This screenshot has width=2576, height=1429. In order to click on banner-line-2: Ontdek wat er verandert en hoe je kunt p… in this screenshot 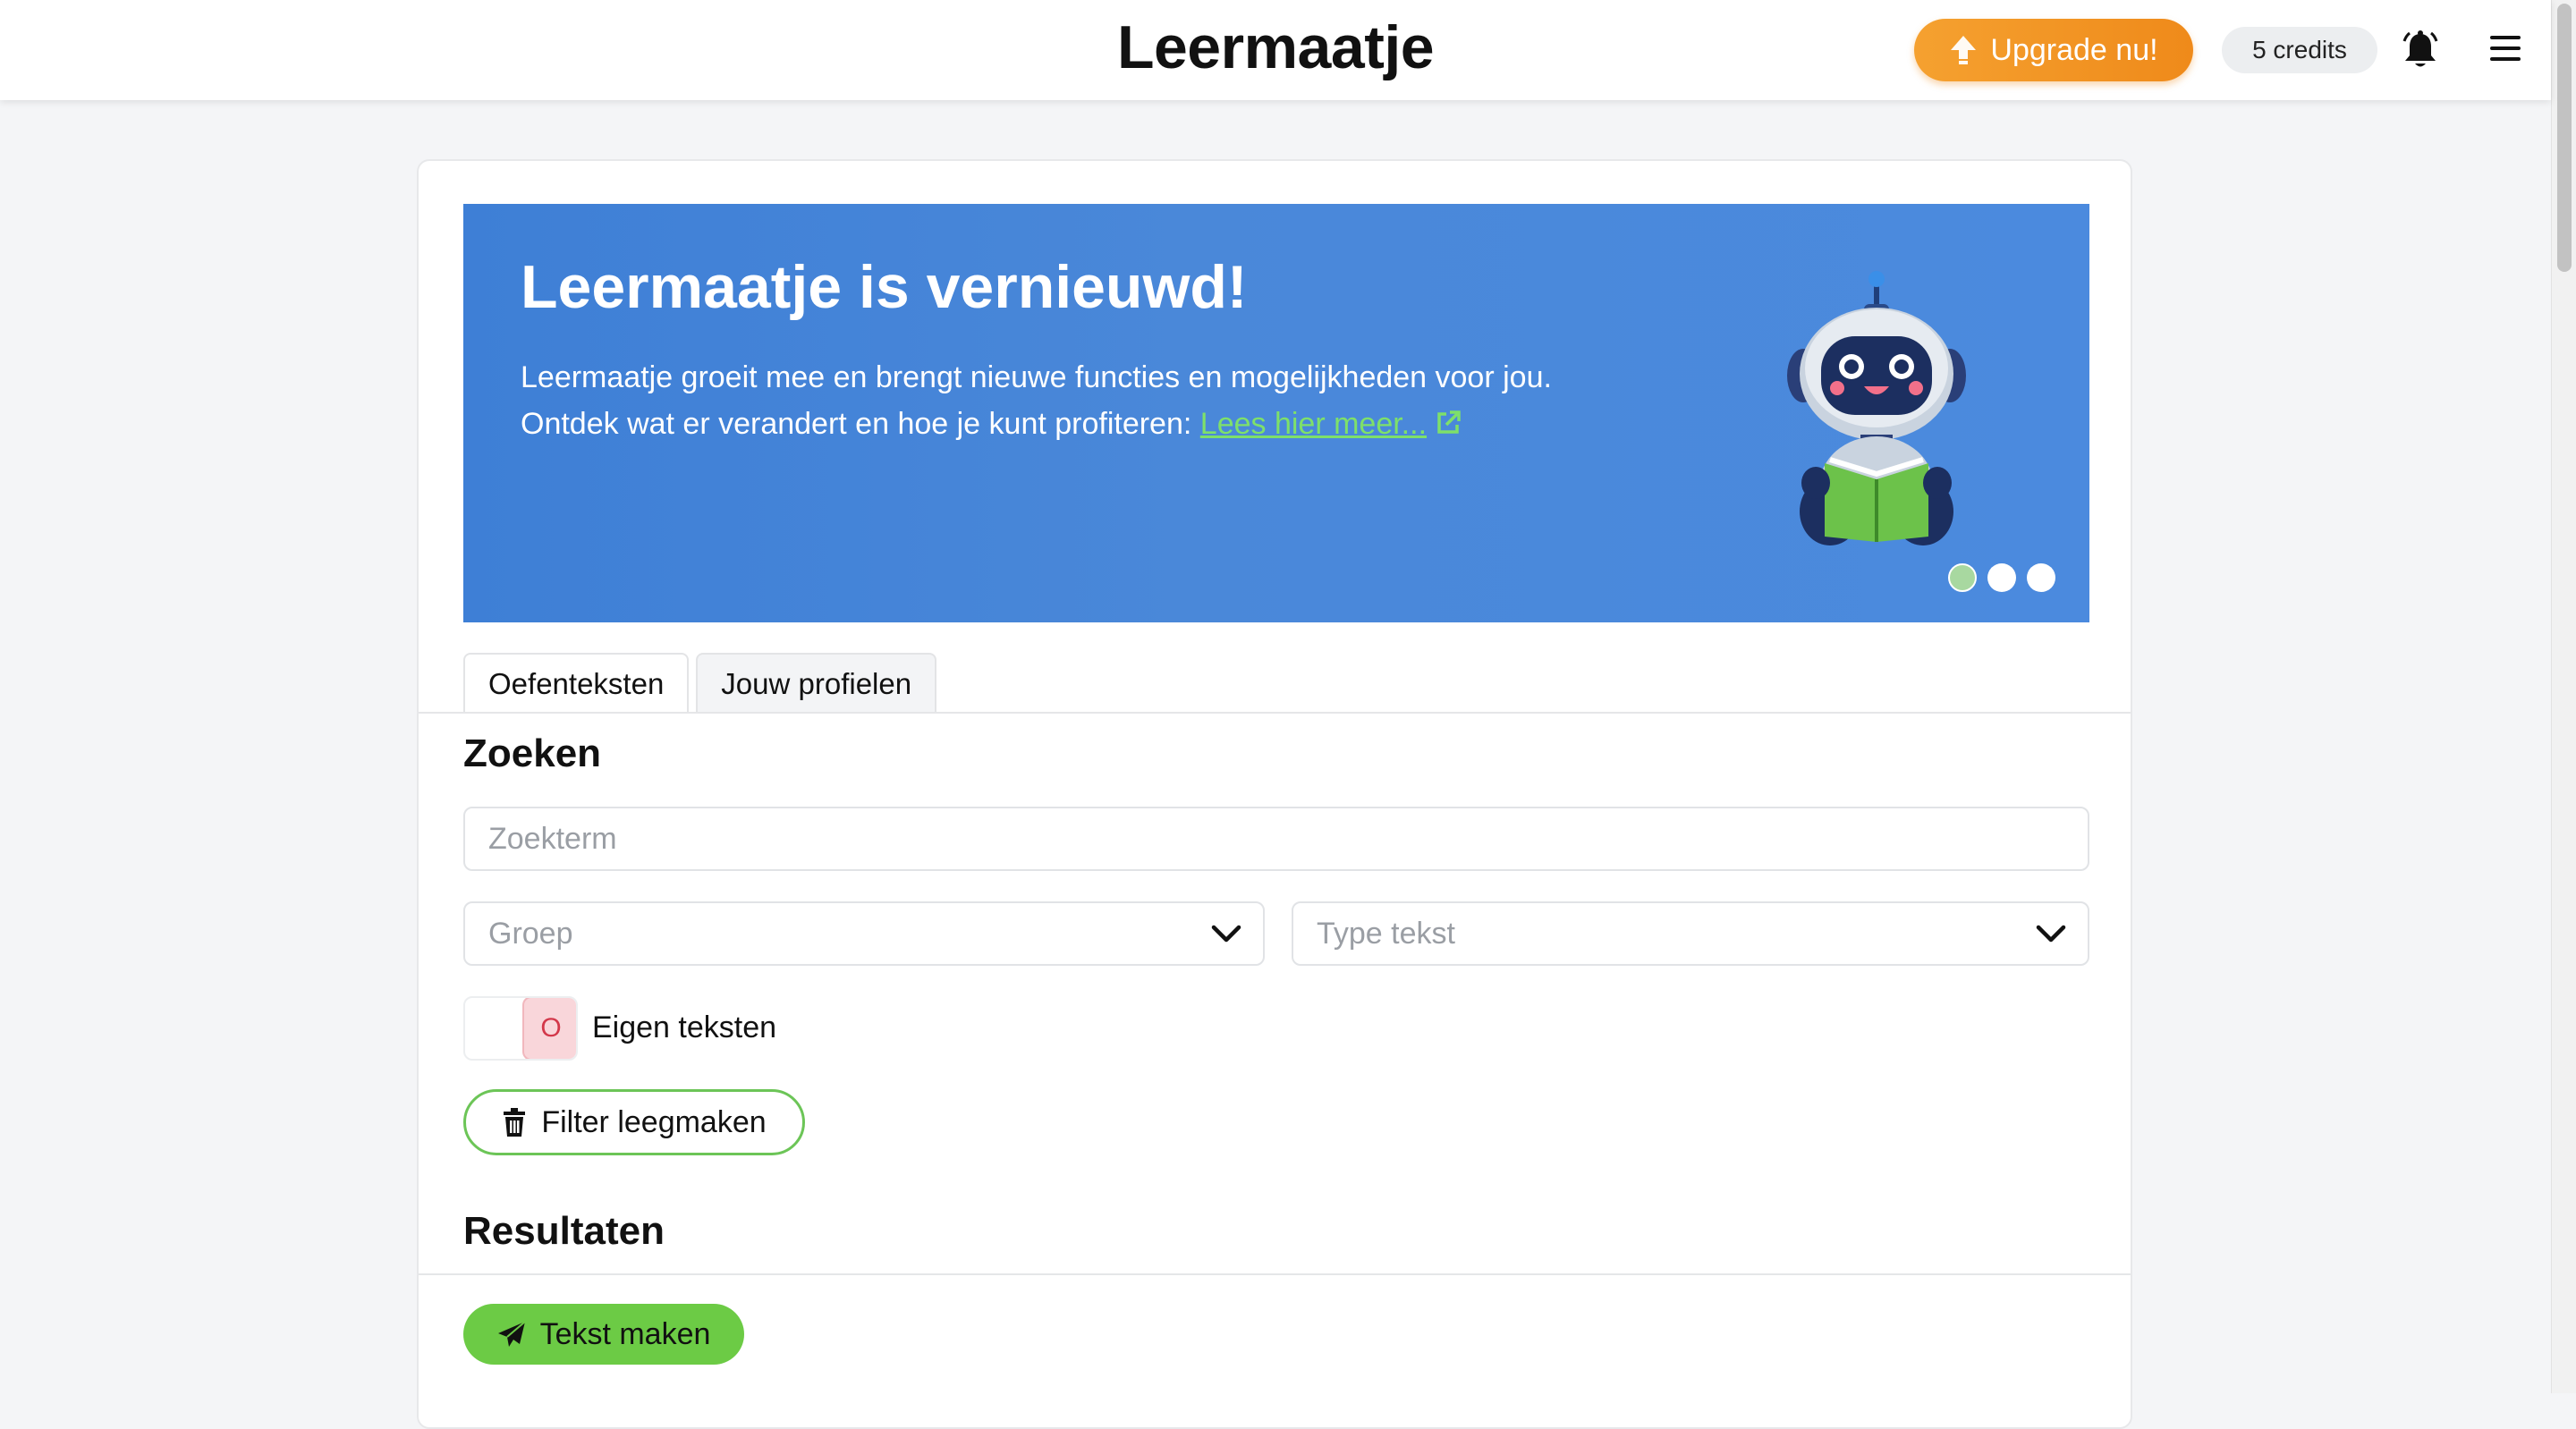, I will do `click(860, 424)`.